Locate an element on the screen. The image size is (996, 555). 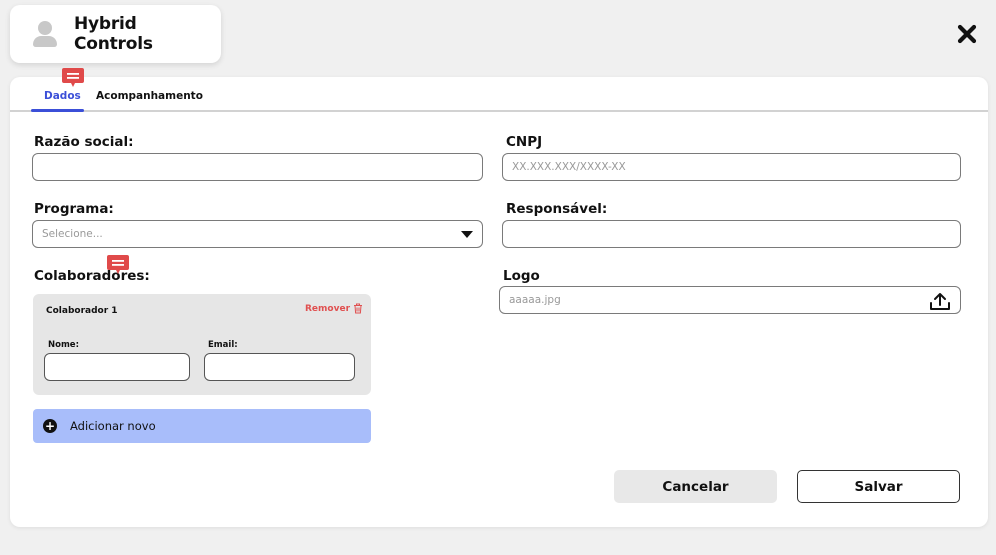
user-avatar-icon is located at coordinates (45, 34).